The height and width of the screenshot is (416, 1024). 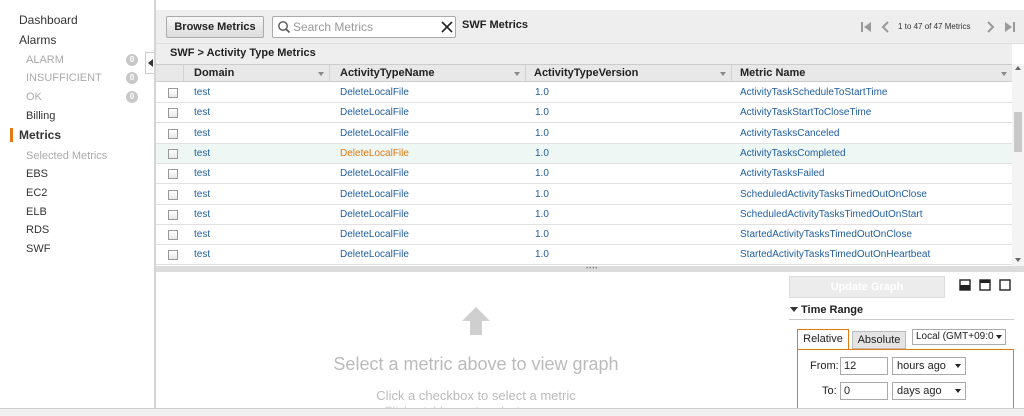 I want to click on bottom-bar, so click(x=512, y=412).